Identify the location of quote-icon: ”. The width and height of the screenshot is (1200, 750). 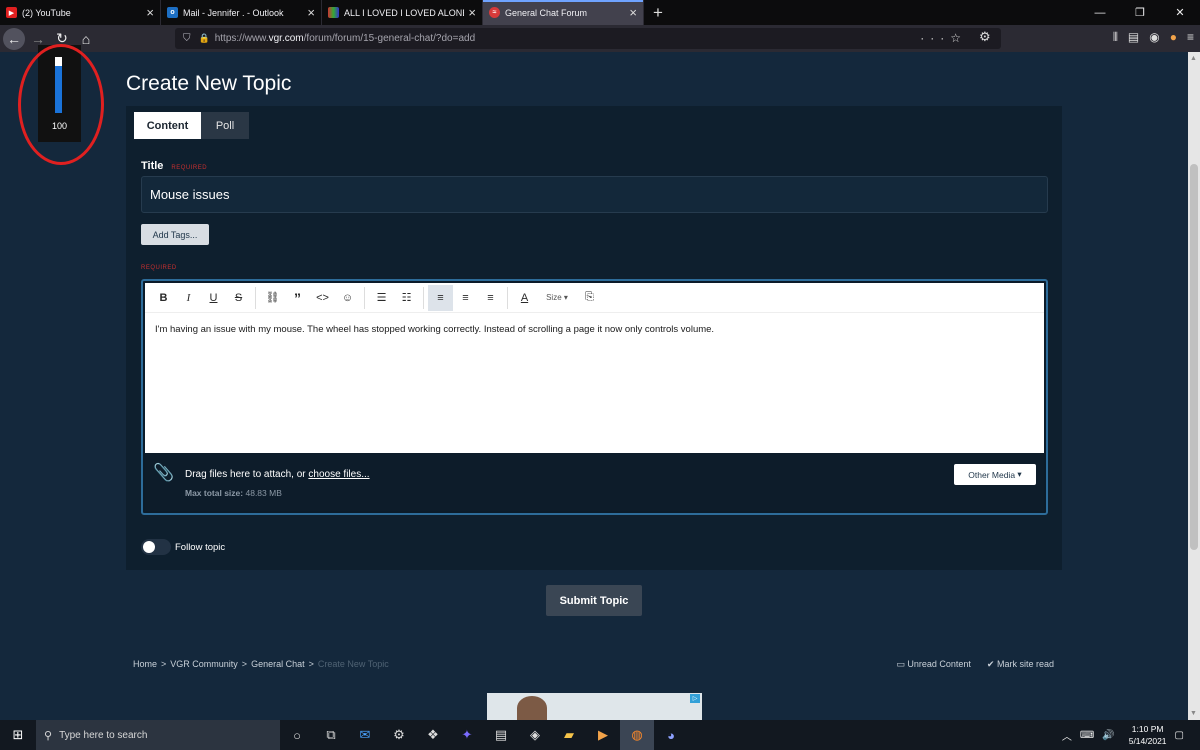
(297, 298).